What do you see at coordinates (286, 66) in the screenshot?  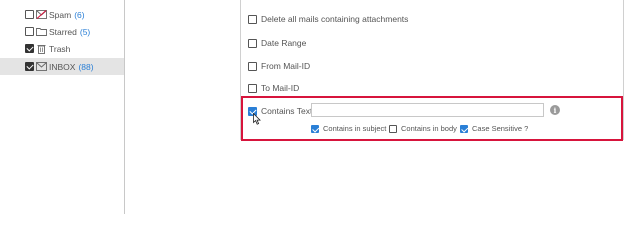 I see `option-label: From Mail-ID` at bounding box center [286, 66].